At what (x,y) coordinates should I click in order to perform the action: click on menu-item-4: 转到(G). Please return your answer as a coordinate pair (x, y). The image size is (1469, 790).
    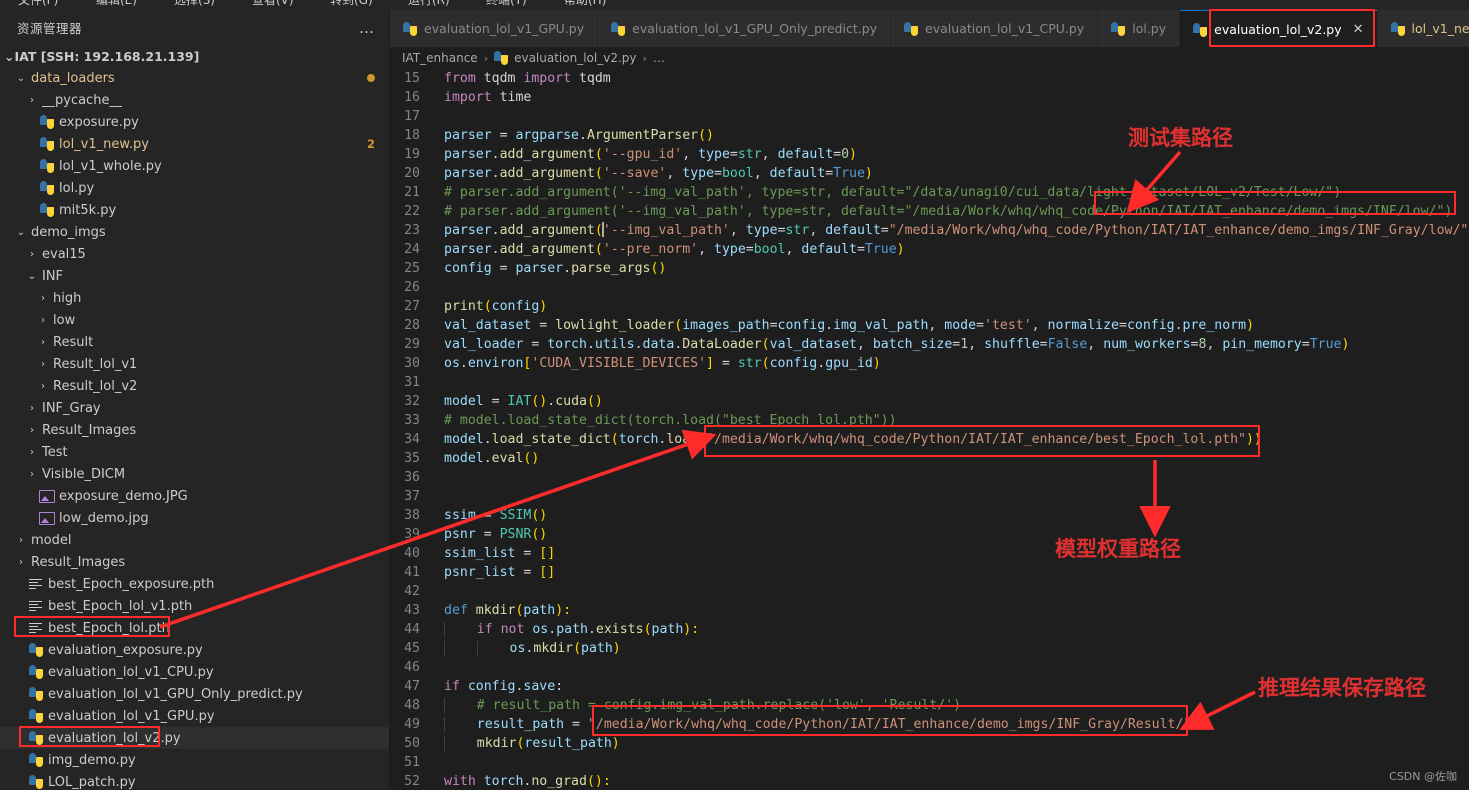
    Looking at the image, I should click on (351, 4).